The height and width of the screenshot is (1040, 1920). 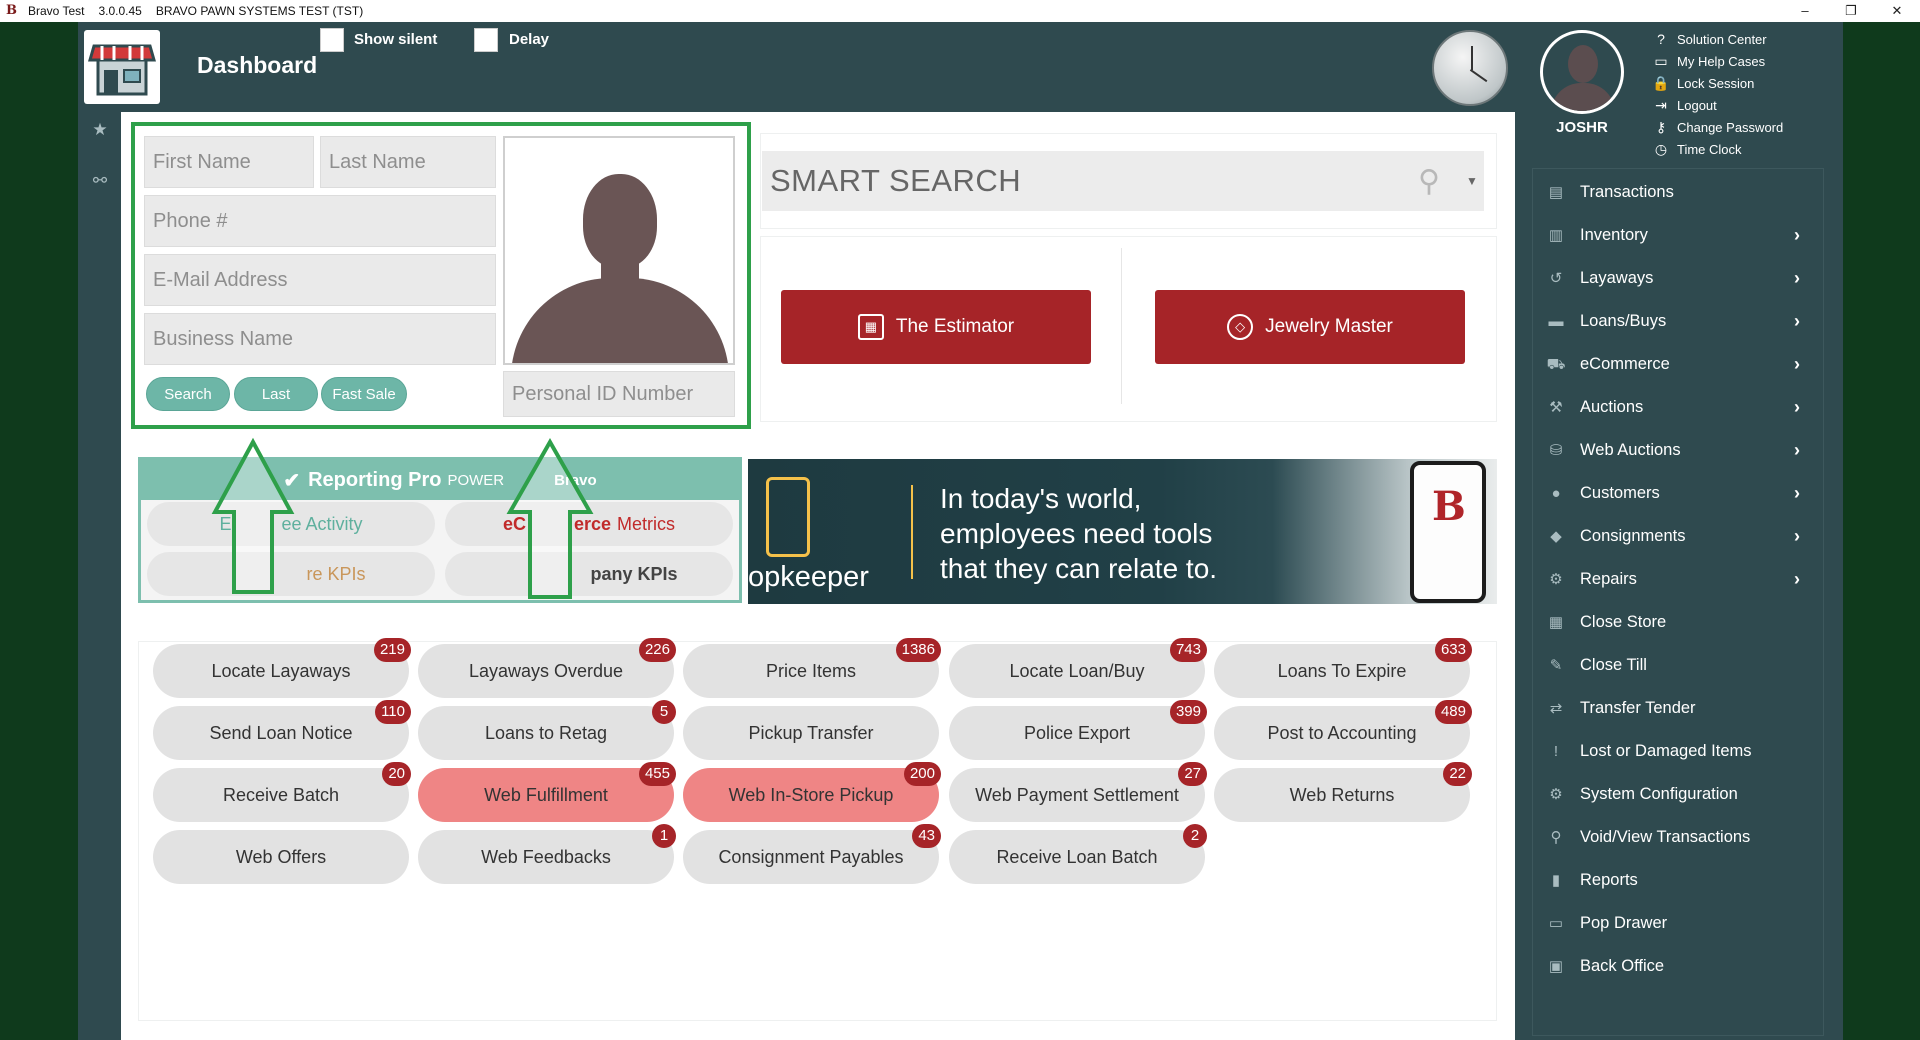 What do you see at coordinates (1678, 235) in the screenshot?
I see `nav-item-inventory: ▥ Inventory ›` at bounding box center [1678, 235].